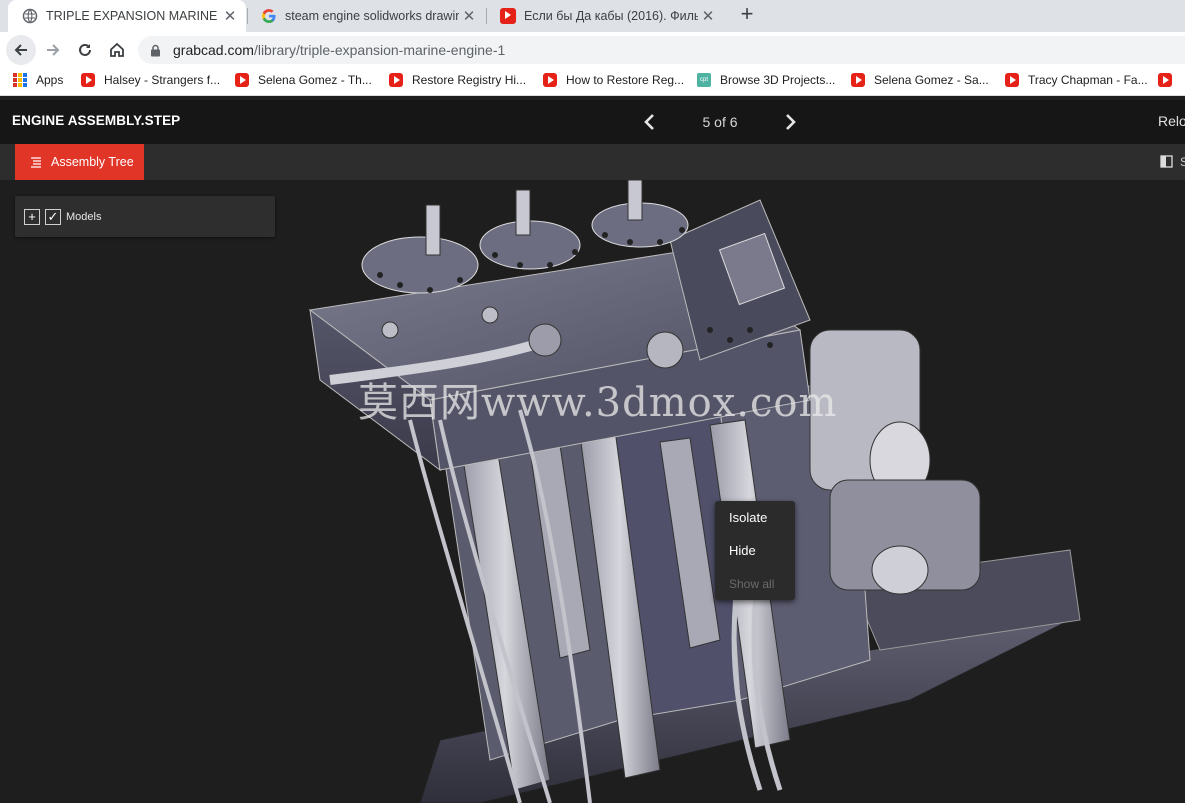 The image size is (1185, 803). What do you see at coordinates (1166, 161) in the screenshot?
I see `split-view-icon` at bounding box center [1166, 161].